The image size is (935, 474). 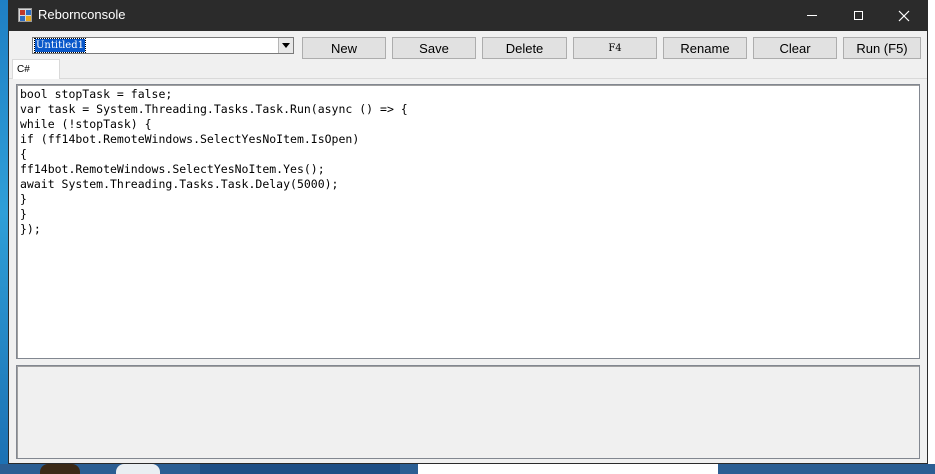 I want to click on taskbar-strip, so click(x=467, y=469).